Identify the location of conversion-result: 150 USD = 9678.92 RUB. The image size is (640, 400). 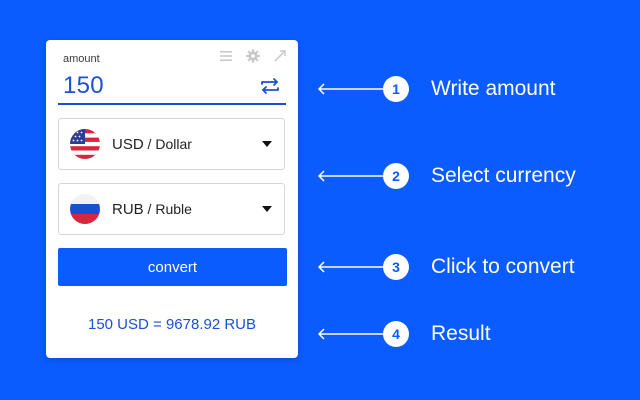
(172, 324).